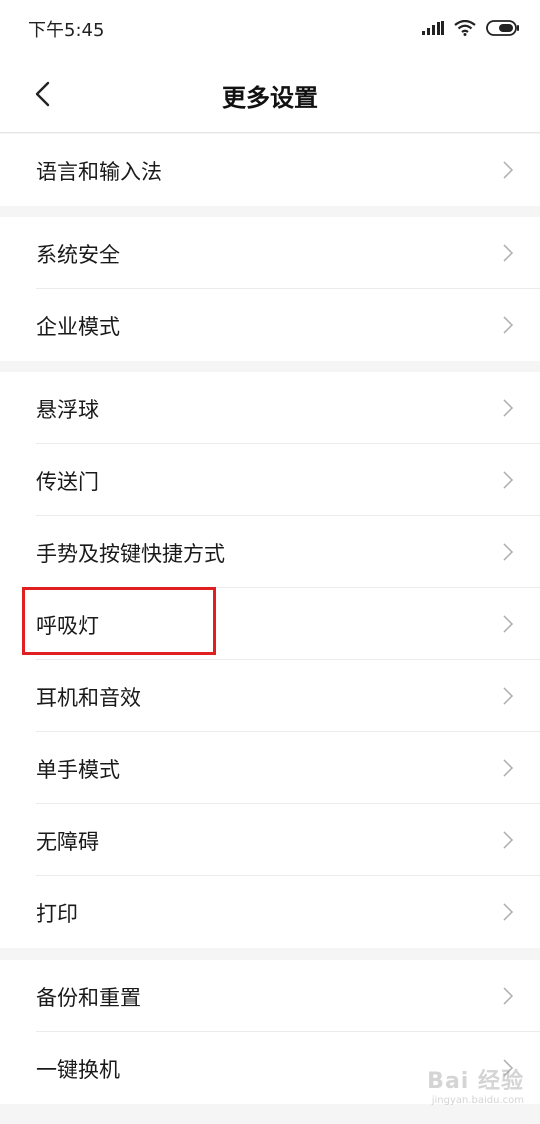  I want to click on battery-icon, so click(502, 28).